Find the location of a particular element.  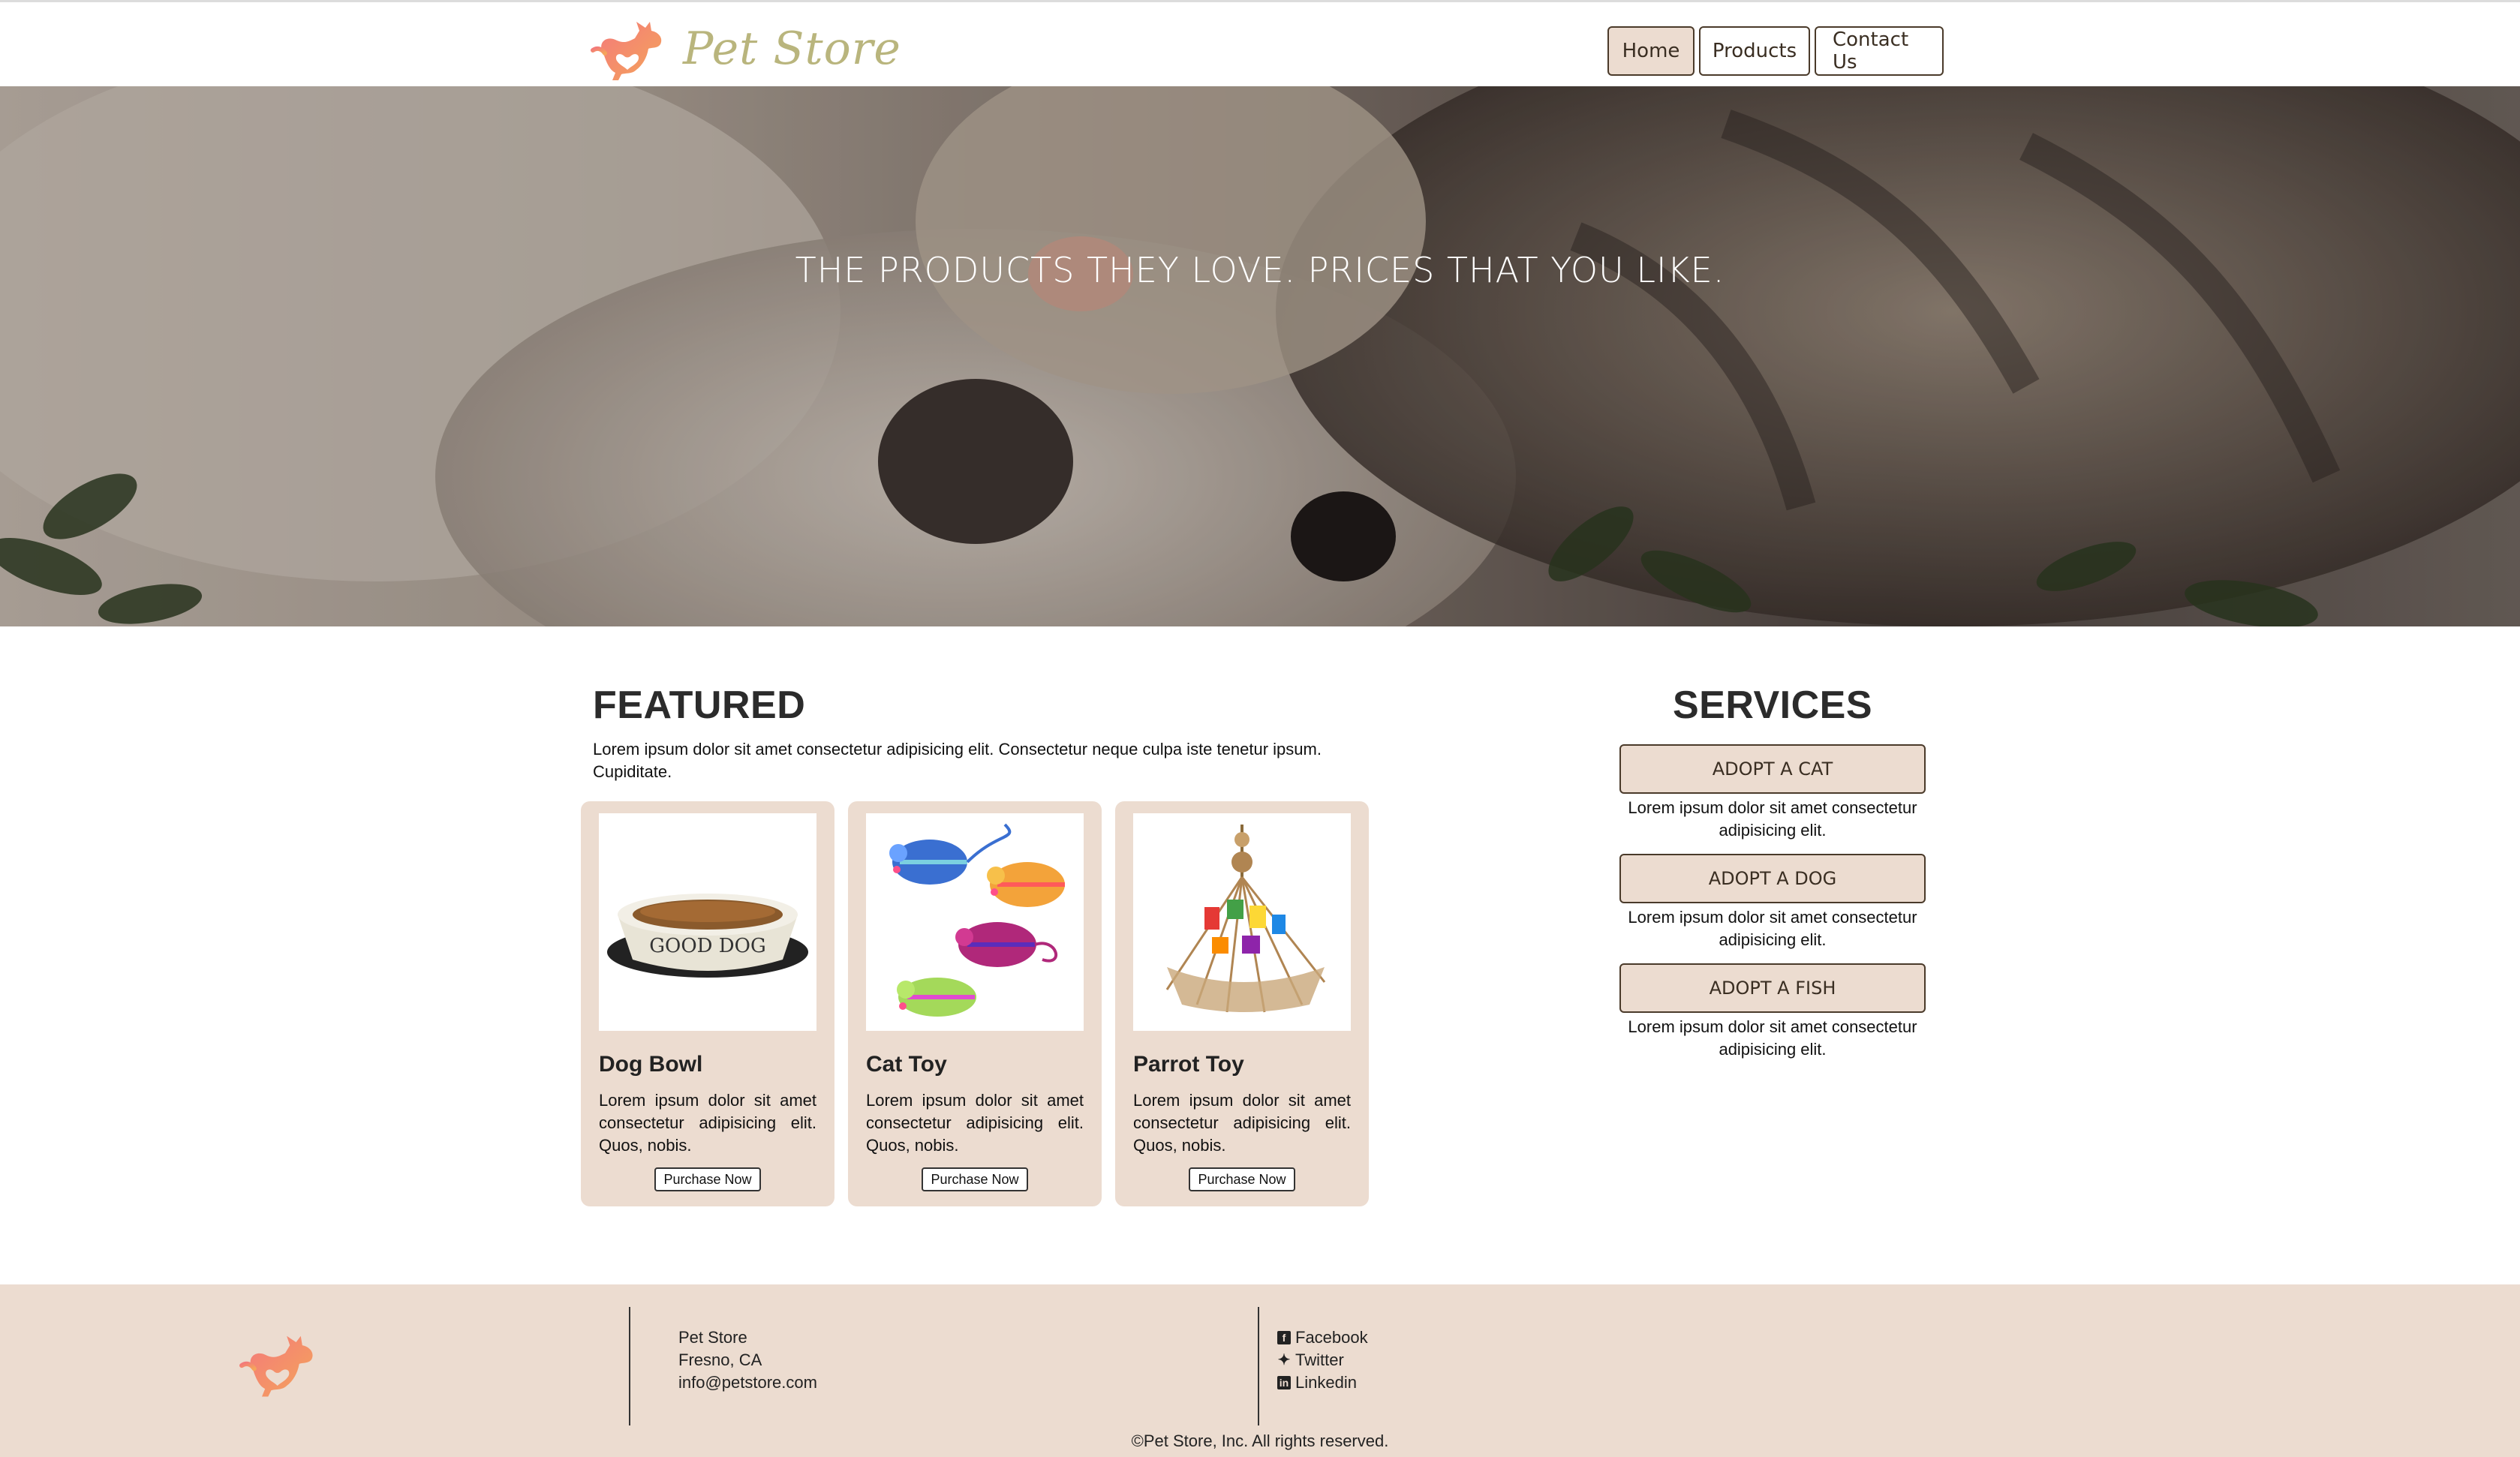

product-image: GOOD DOG is located at coordinates (707, 922).